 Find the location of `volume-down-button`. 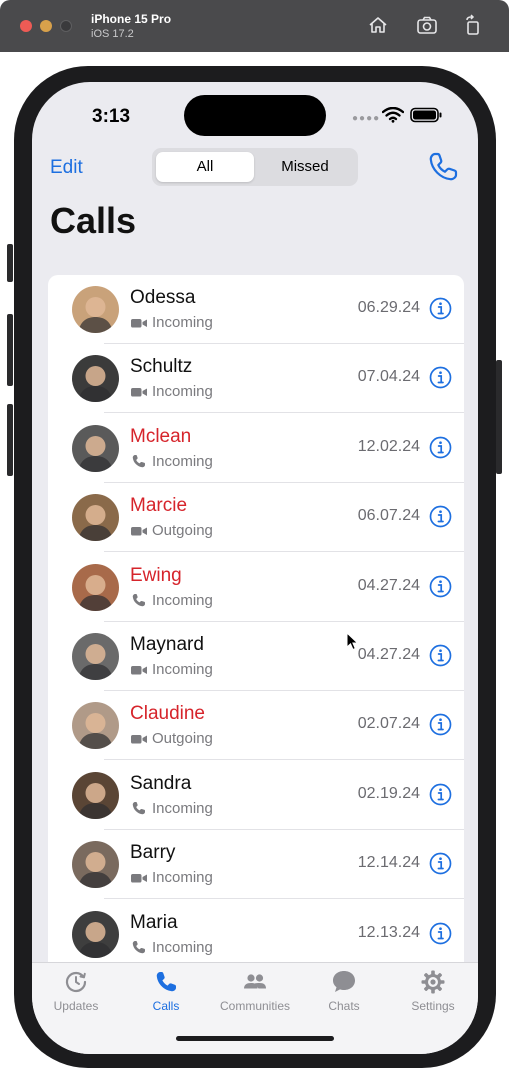

volume-down-button is located at coordinates (10, 440).